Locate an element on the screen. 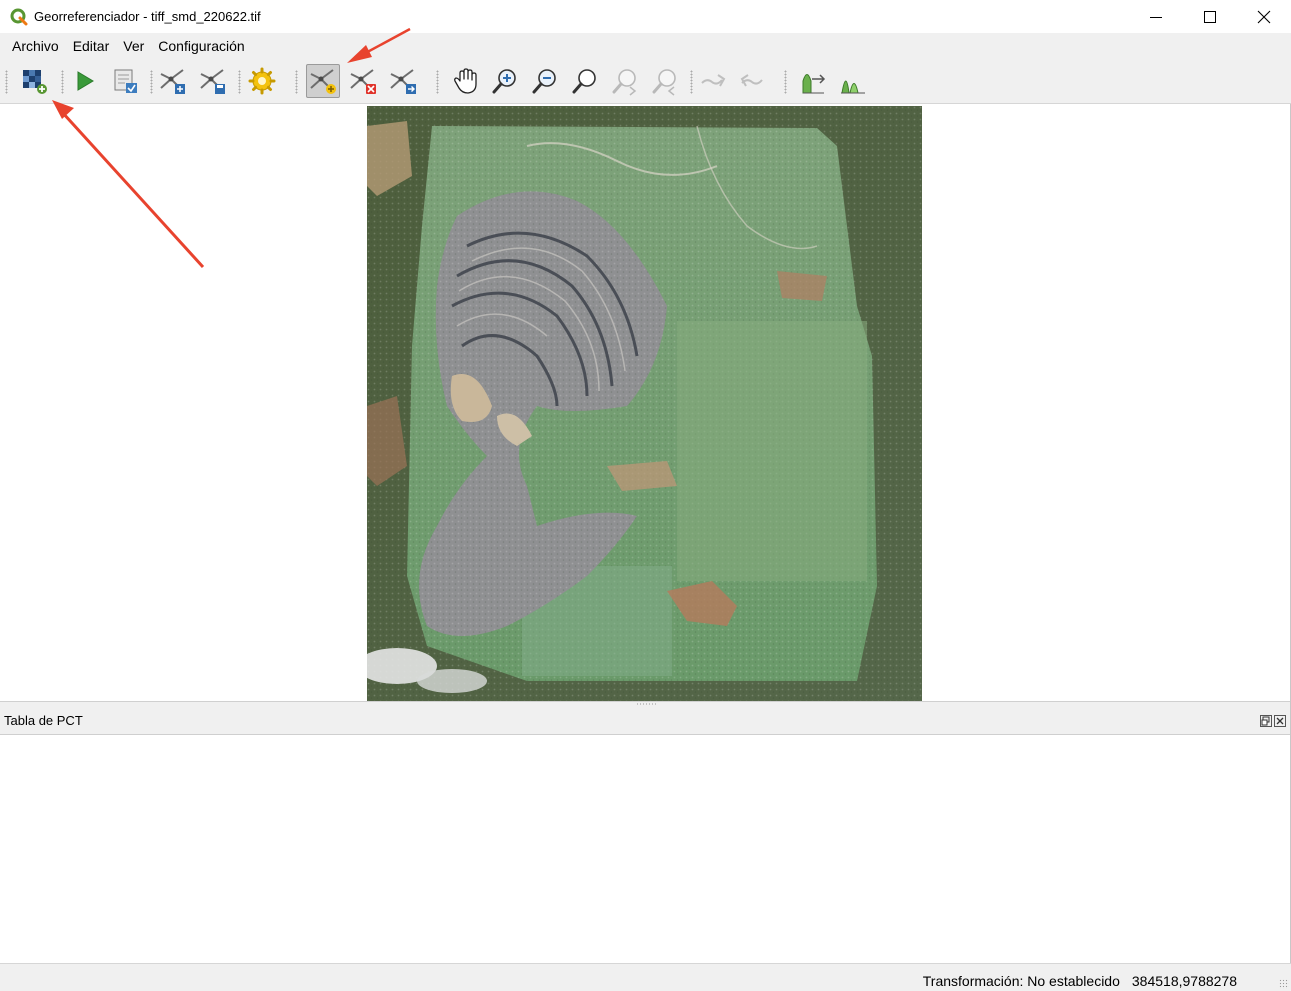 The width and height of the screenshot is (1291, 991). local-histogram-stretch-button is located at coordinates (853, 81).